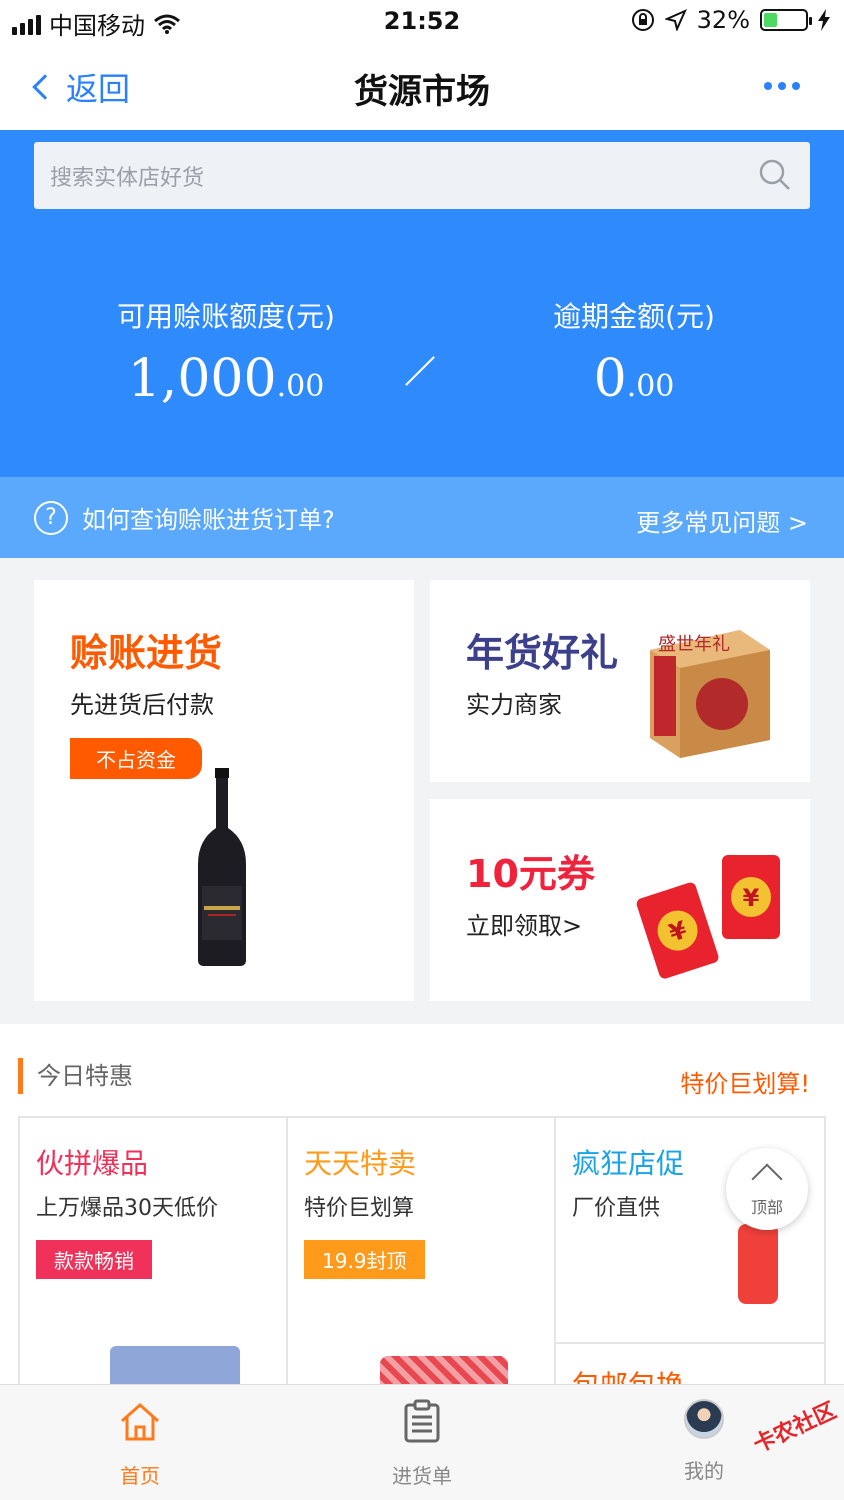  What do you see at coordinates (770, 20) in the screenshot?
I see `battery-level` at bounding box center [770, 20].